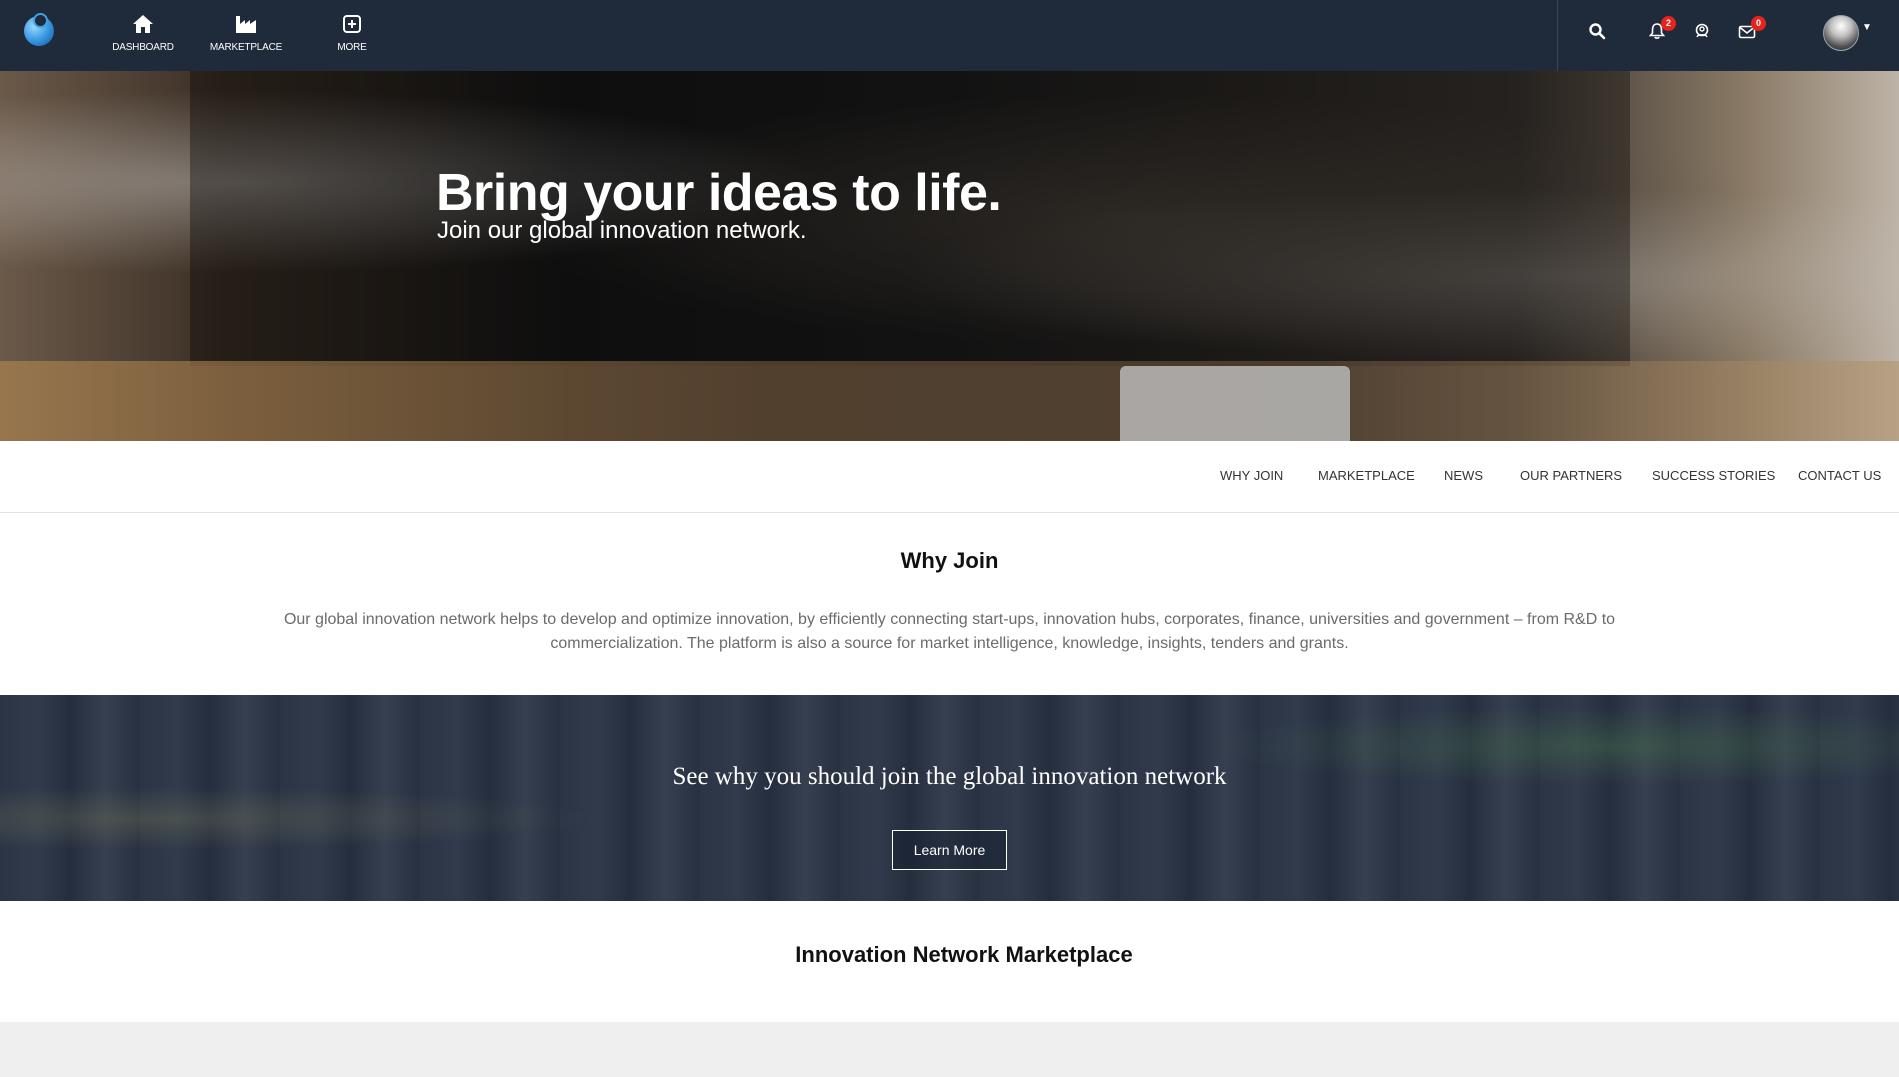  I want to click on home-icon, so click(143, 26).